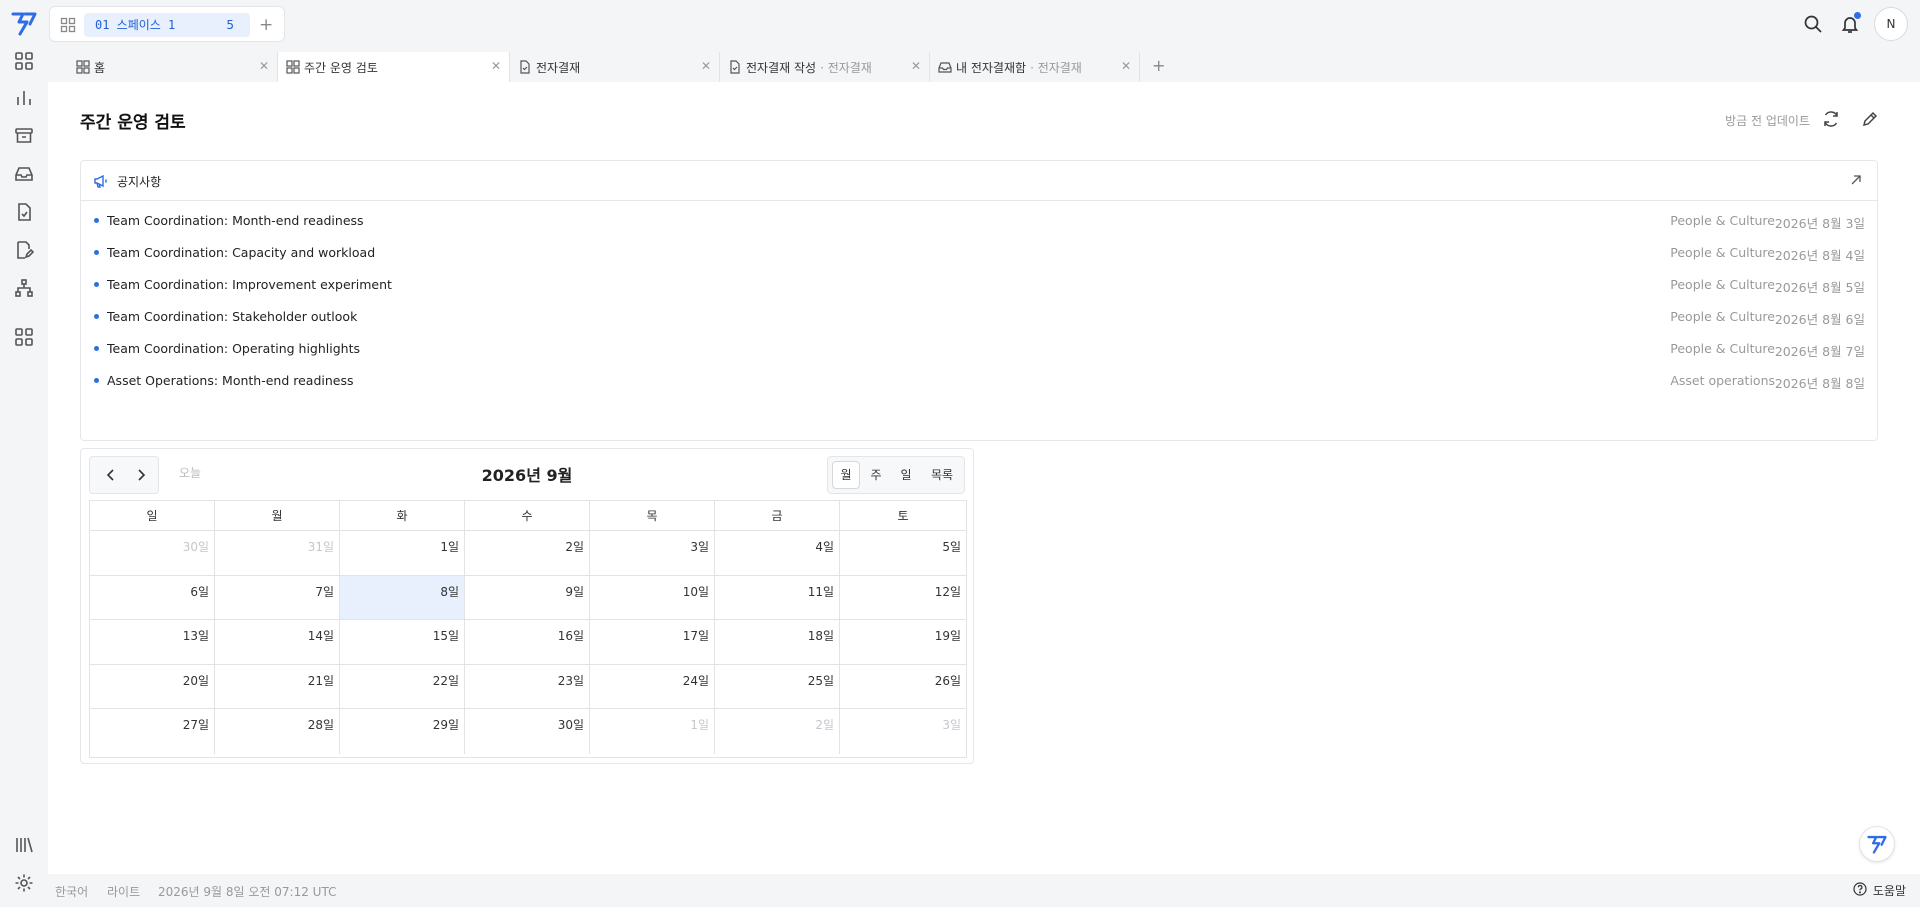  Describe the element at coordinates (402, 731) in the screenshot. I see `calendar-day-cell: 29일` at that location.